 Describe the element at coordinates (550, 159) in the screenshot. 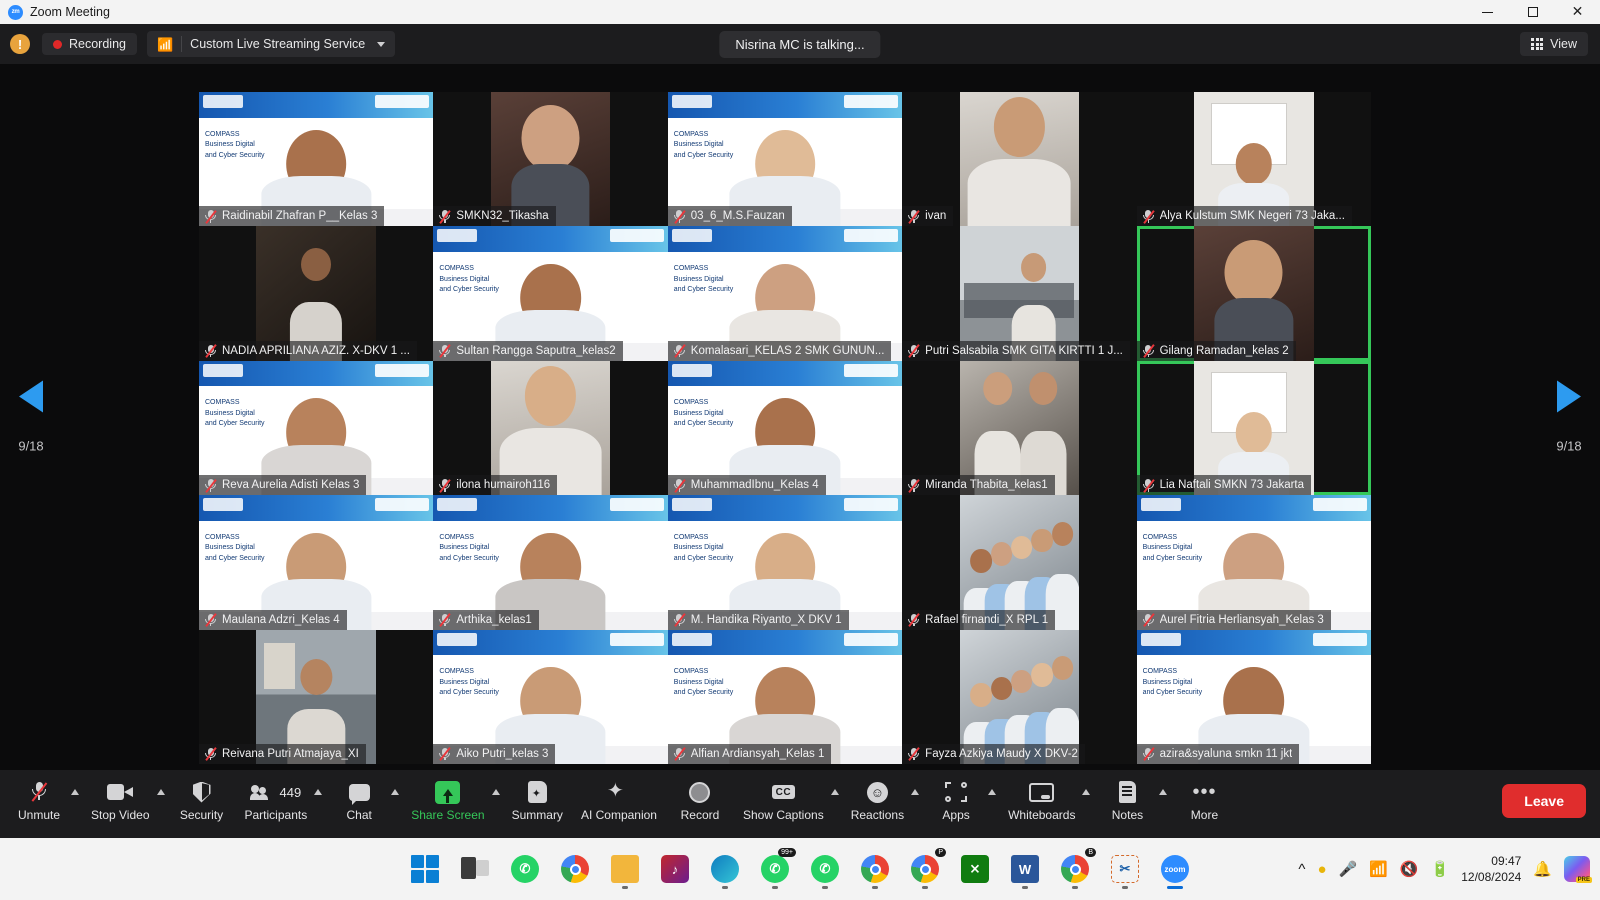

I see `participant-tile: SMKN32_Tikasha` at that location.